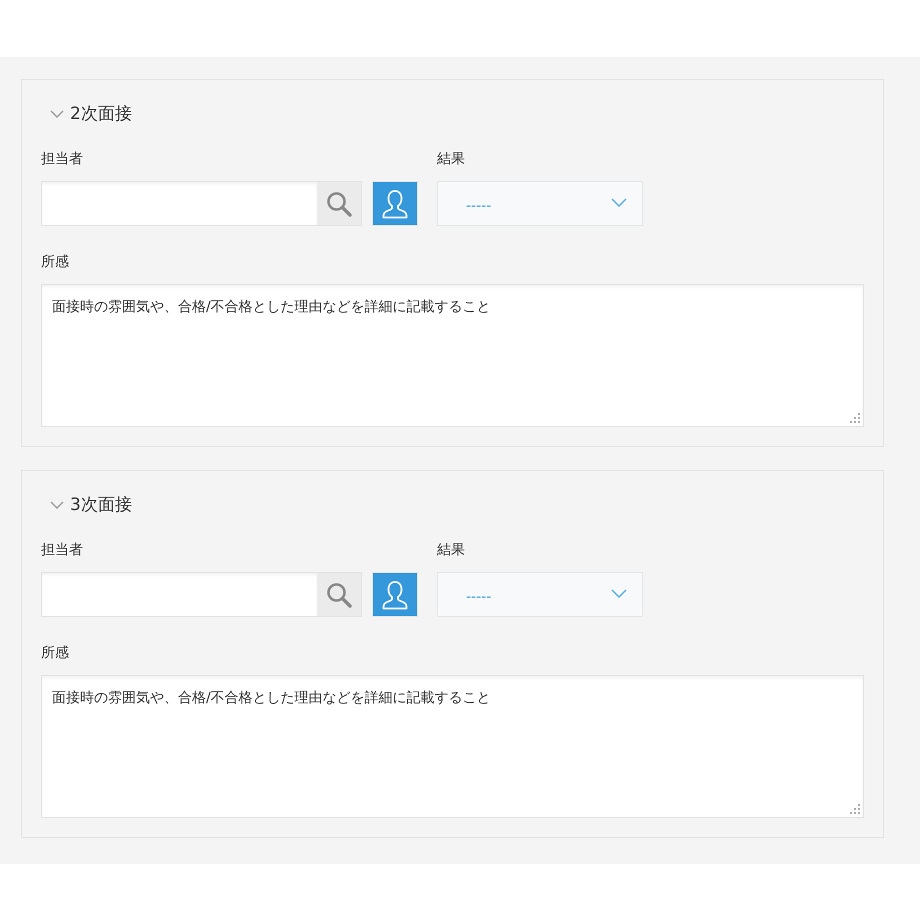  Describe the element at coordinates (86, 114) in the screenshot. I see `group-toggle: 2次面接` at that location.